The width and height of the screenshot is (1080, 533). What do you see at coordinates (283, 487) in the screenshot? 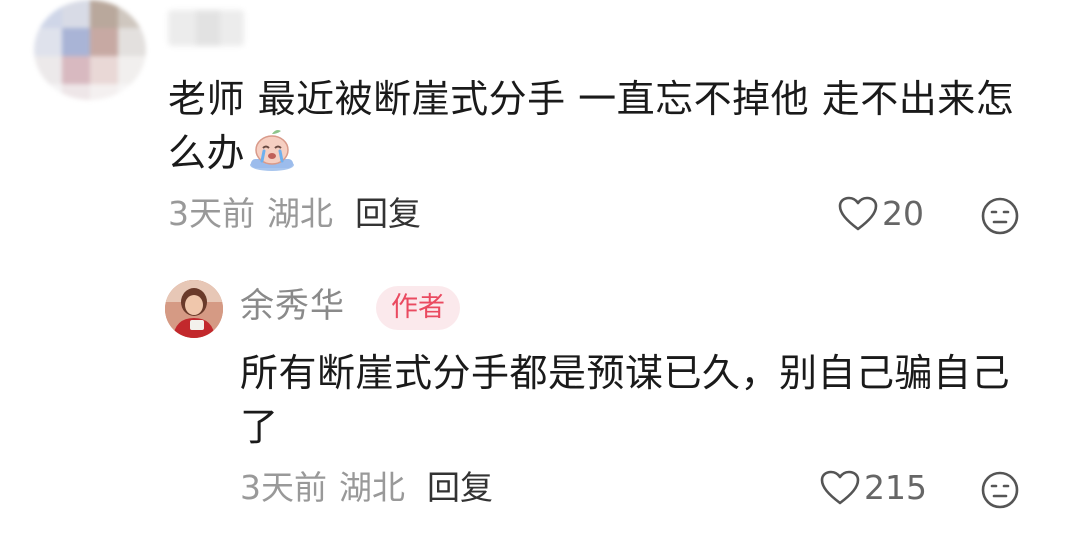
I see `reply-time: 3天前` at bounding box center [283, 487].